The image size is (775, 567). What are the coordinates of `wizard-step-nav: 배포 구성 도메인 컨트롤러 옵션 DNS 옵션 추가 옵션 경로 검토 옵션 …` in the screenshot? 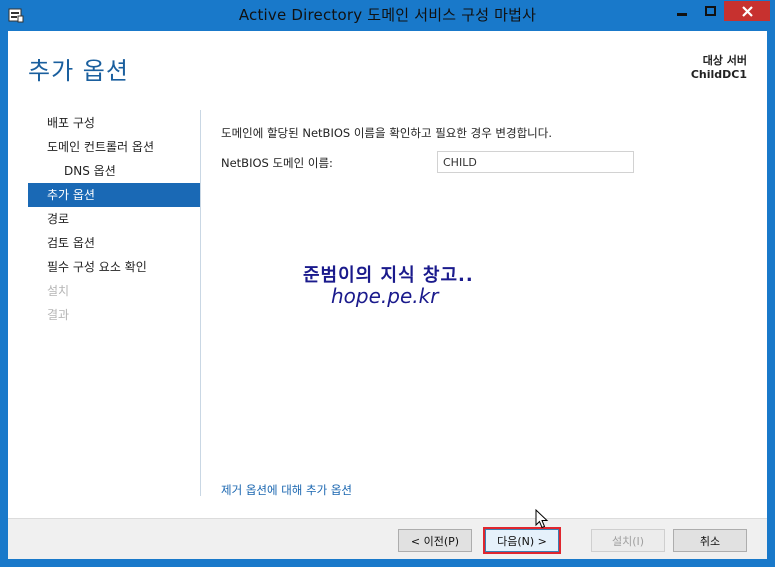 It's located at (114, 219).